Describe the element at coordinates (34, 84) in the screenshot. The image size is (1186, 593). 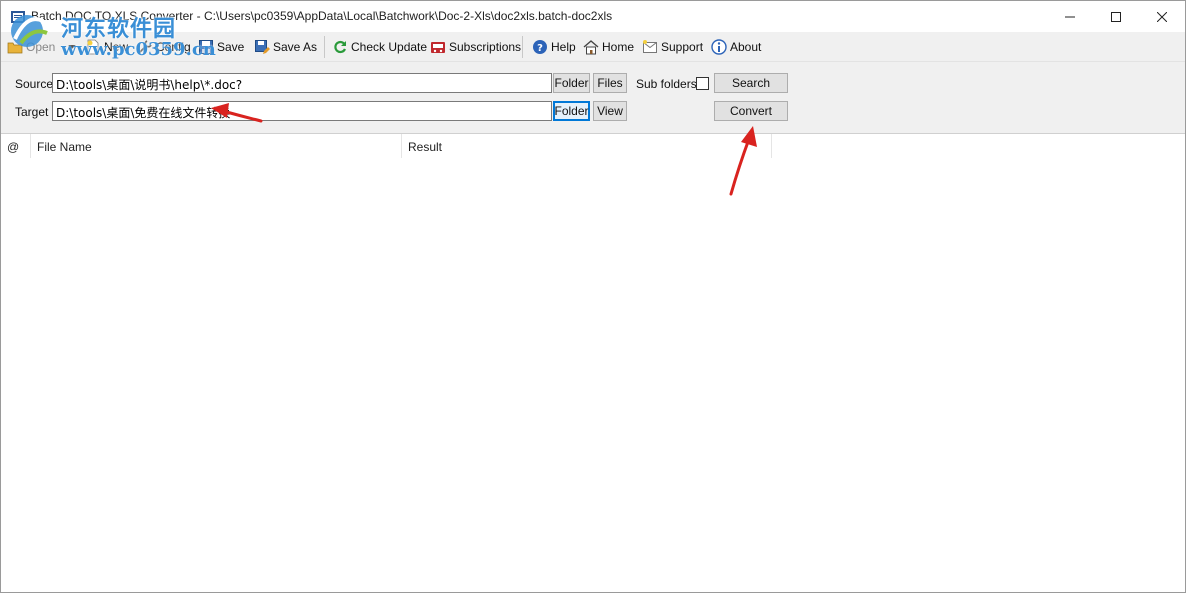
I see `source-label: Source` at that location.